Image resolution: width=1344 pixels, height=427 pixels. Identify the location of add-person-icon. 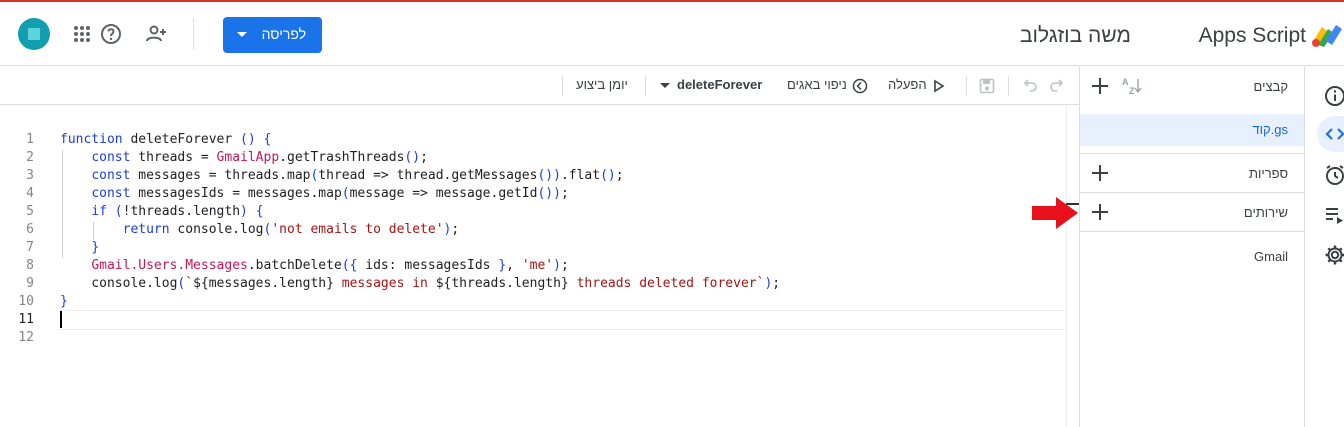
(156, 34).